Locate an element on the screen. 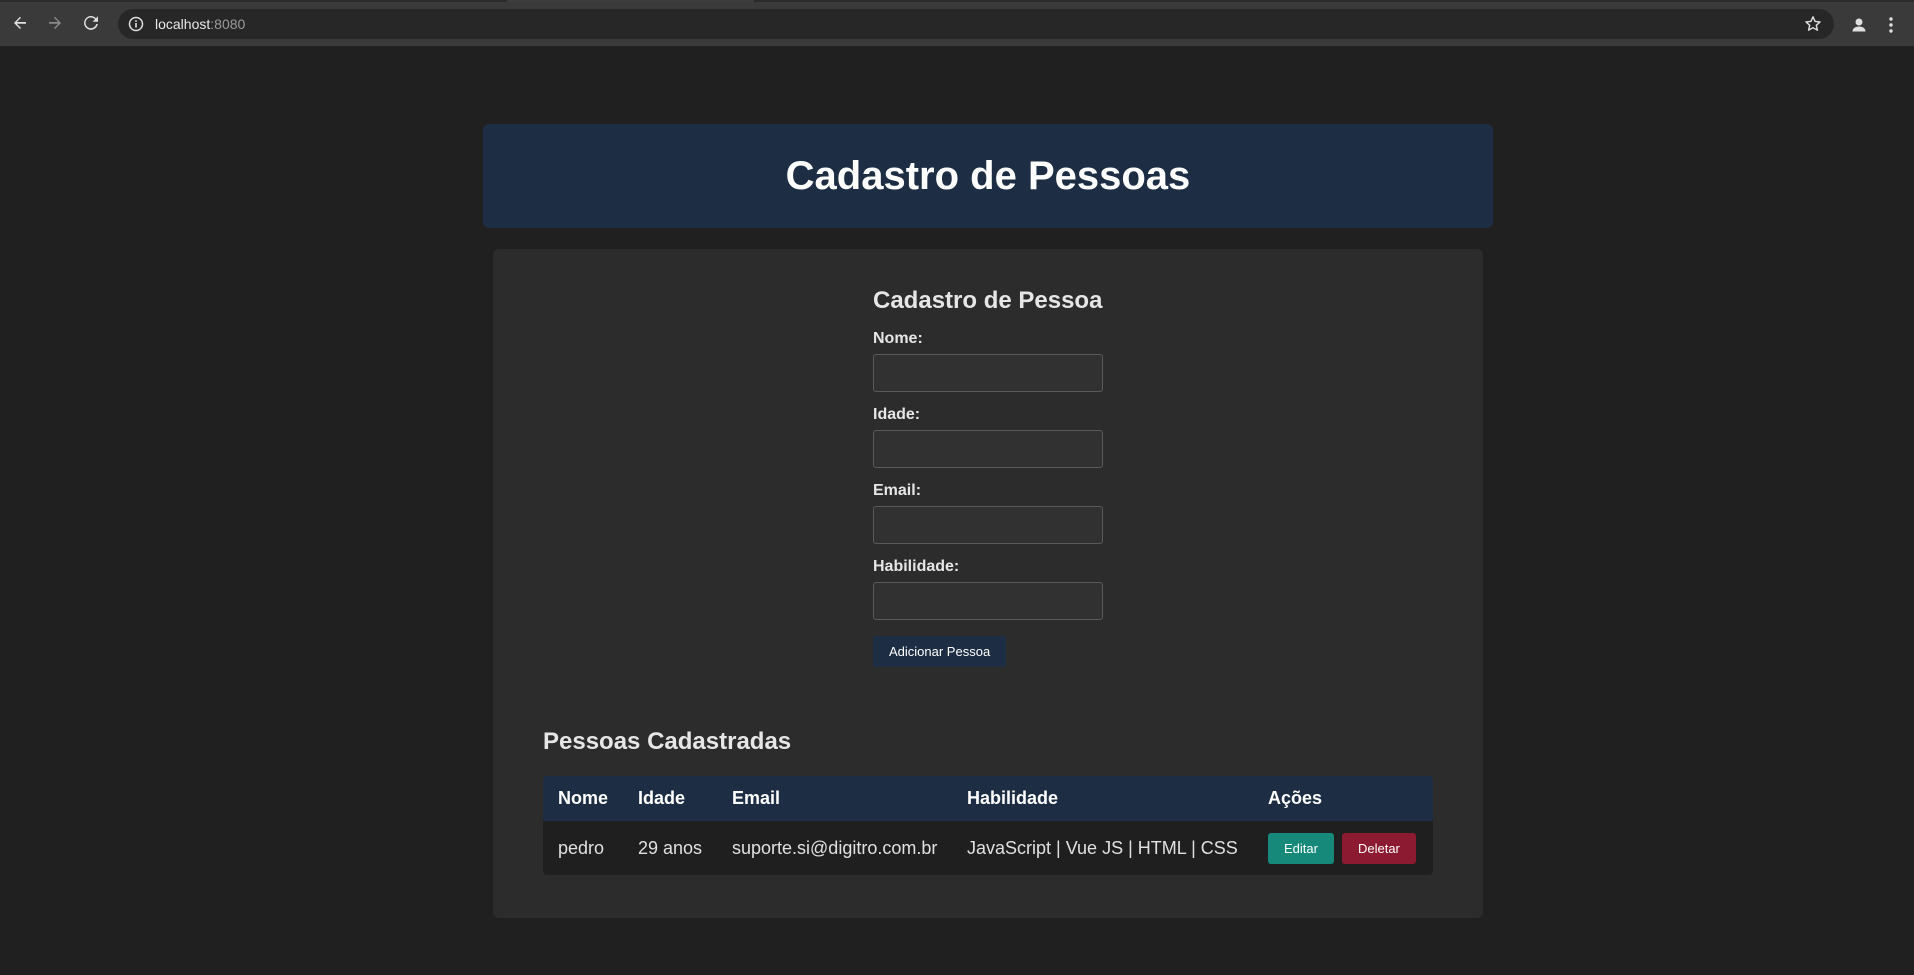 The image size is (1914, 975). forward-button is located at coordinates (55, 23).